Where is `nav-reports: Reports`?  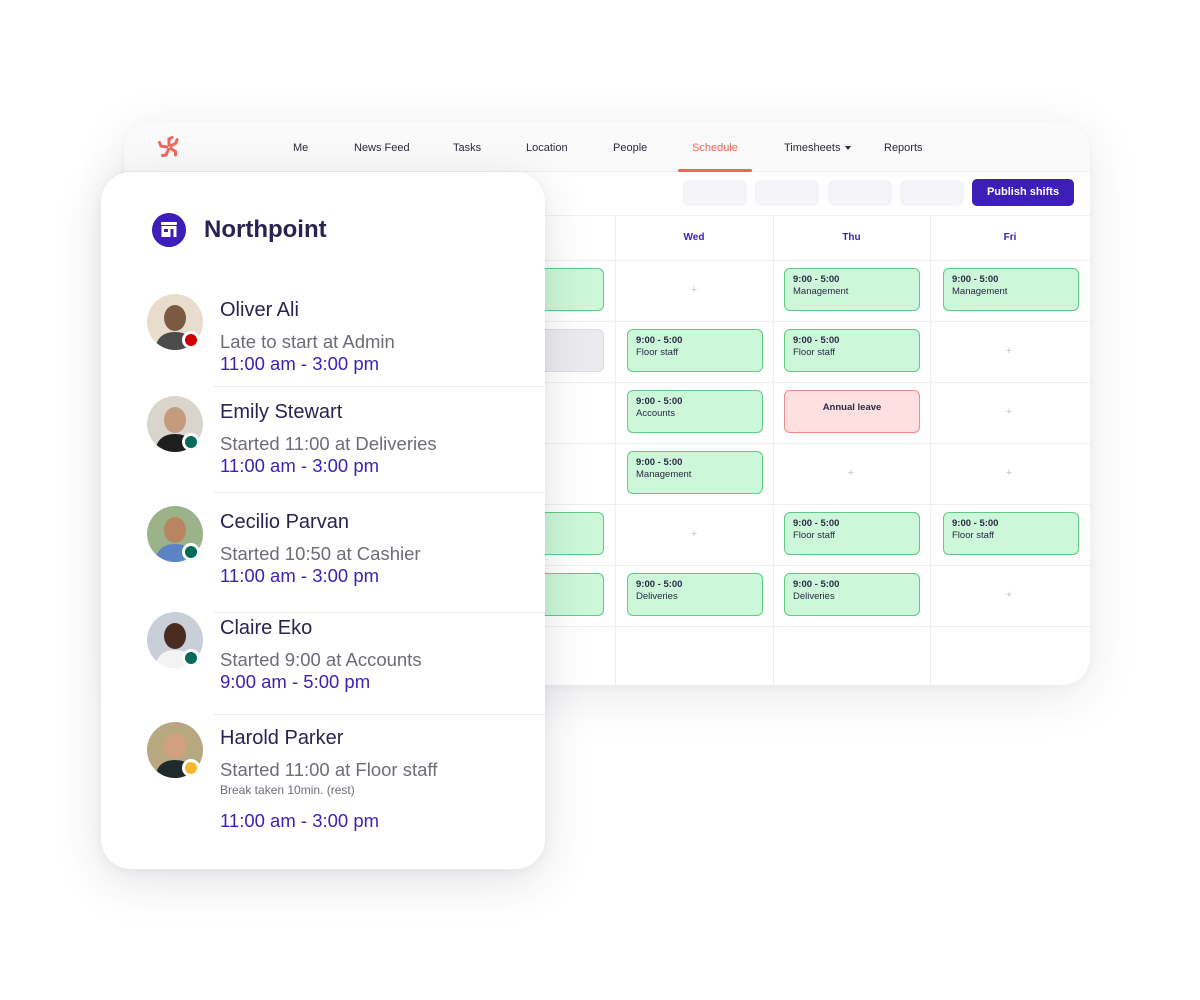
nav-reports: Reports is located at coordinates (903, 147).